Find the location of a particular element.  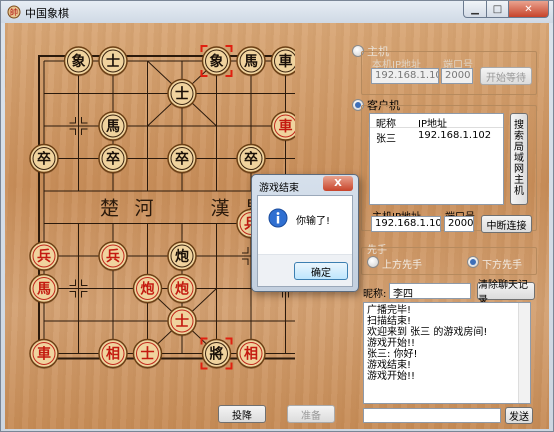

local-ip-field: 192.168.1.102 is located at coordinates (405, 76).